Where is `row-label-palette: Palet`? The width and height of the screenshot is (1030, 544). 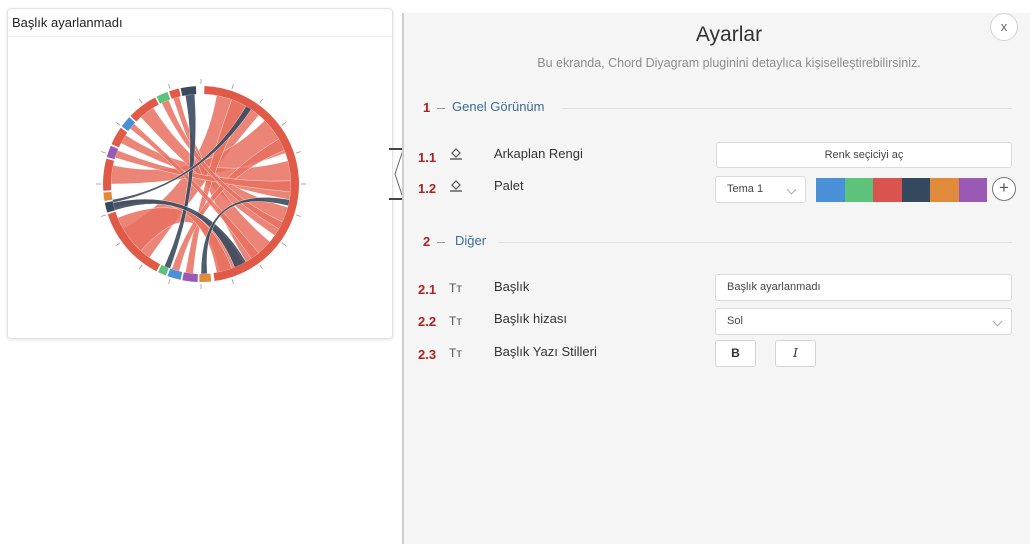 row-label-palette: Palet is located at coordinates (509, 185).